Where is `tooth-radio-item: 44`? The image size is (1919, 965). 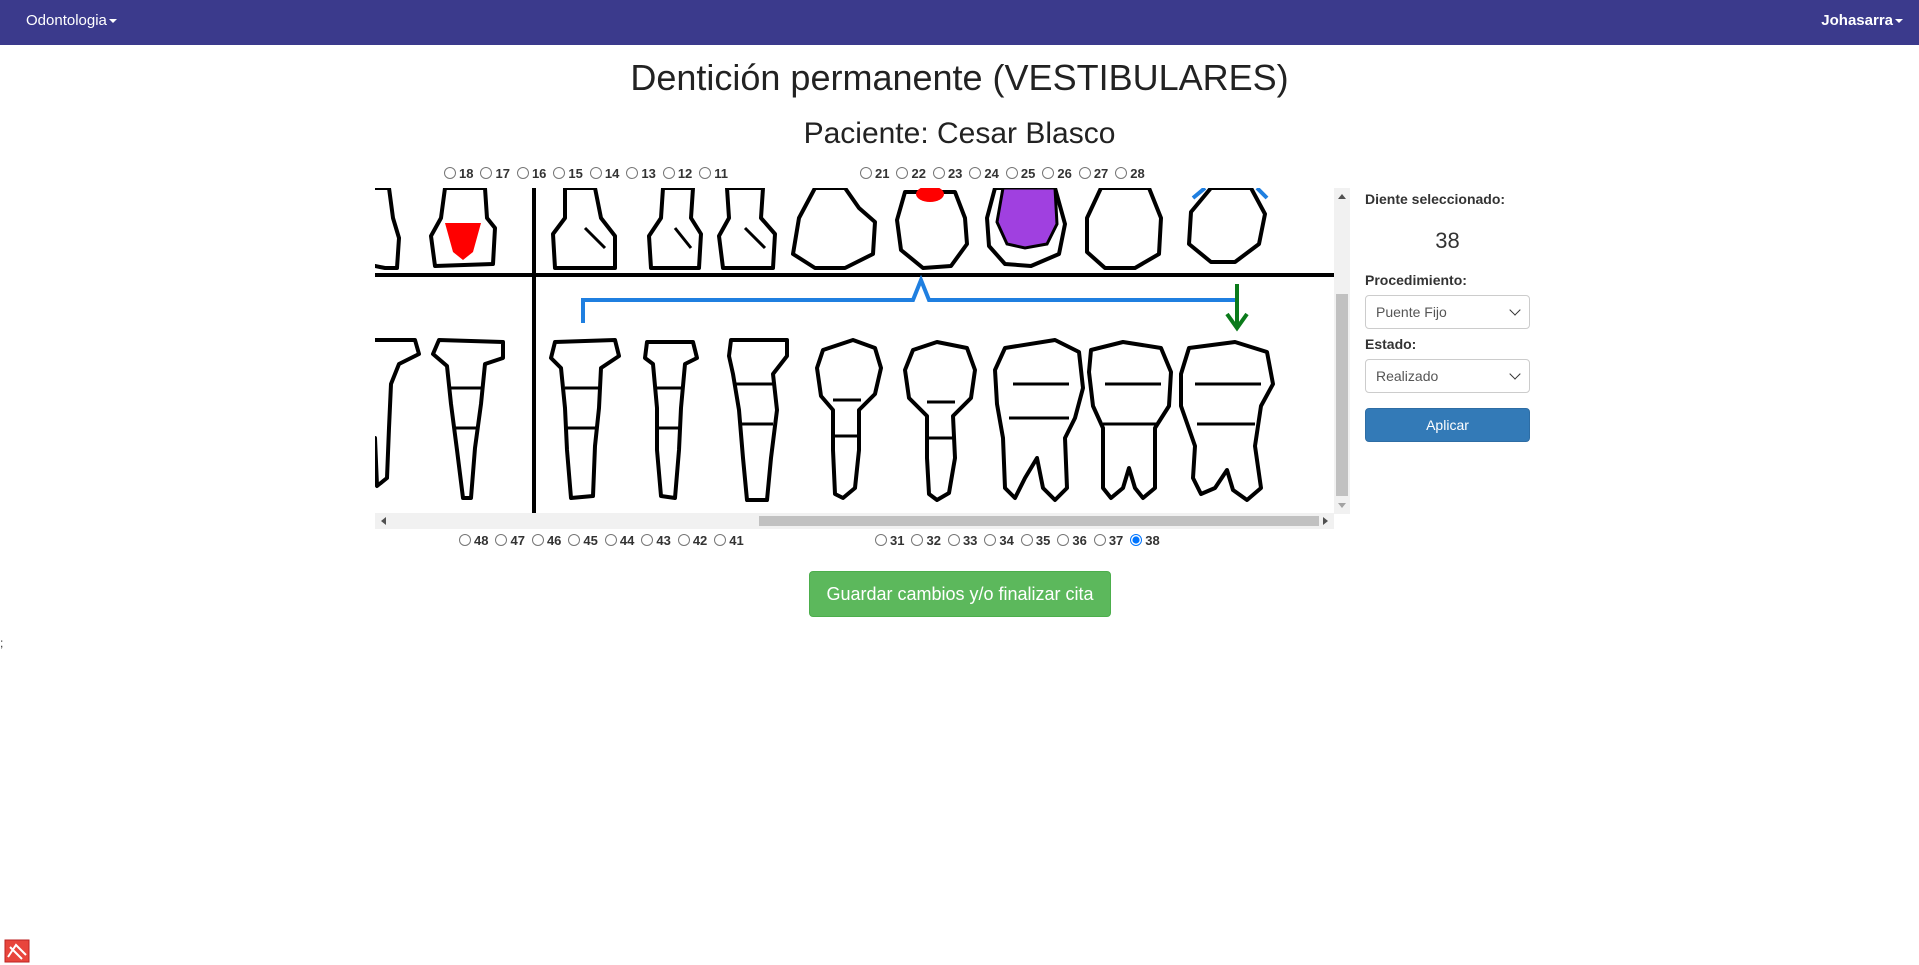
tooth-radio-item: 44 is located at coordinates (619, 540).